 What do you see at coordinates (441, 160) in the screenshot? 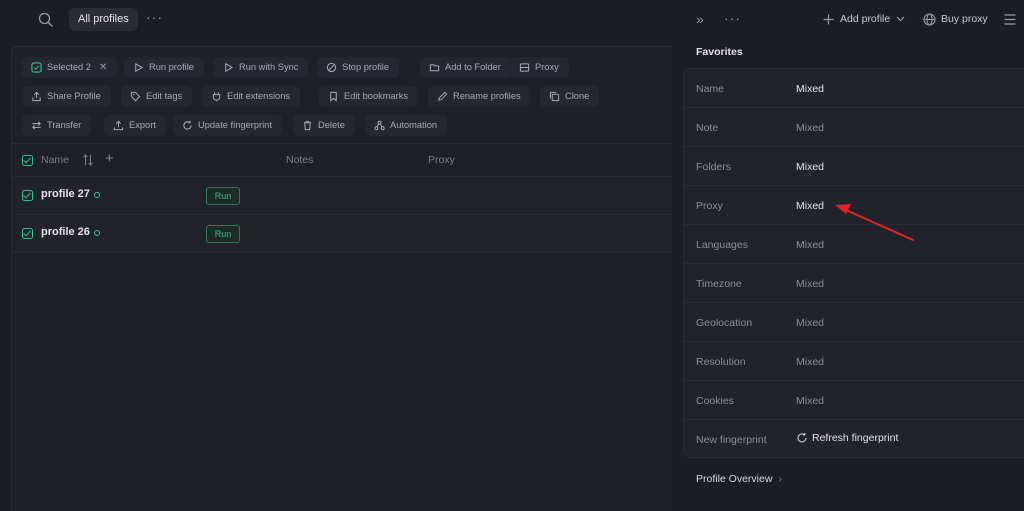
I see `column-proxy-header: Proxy` at bounding box center [441, 160].